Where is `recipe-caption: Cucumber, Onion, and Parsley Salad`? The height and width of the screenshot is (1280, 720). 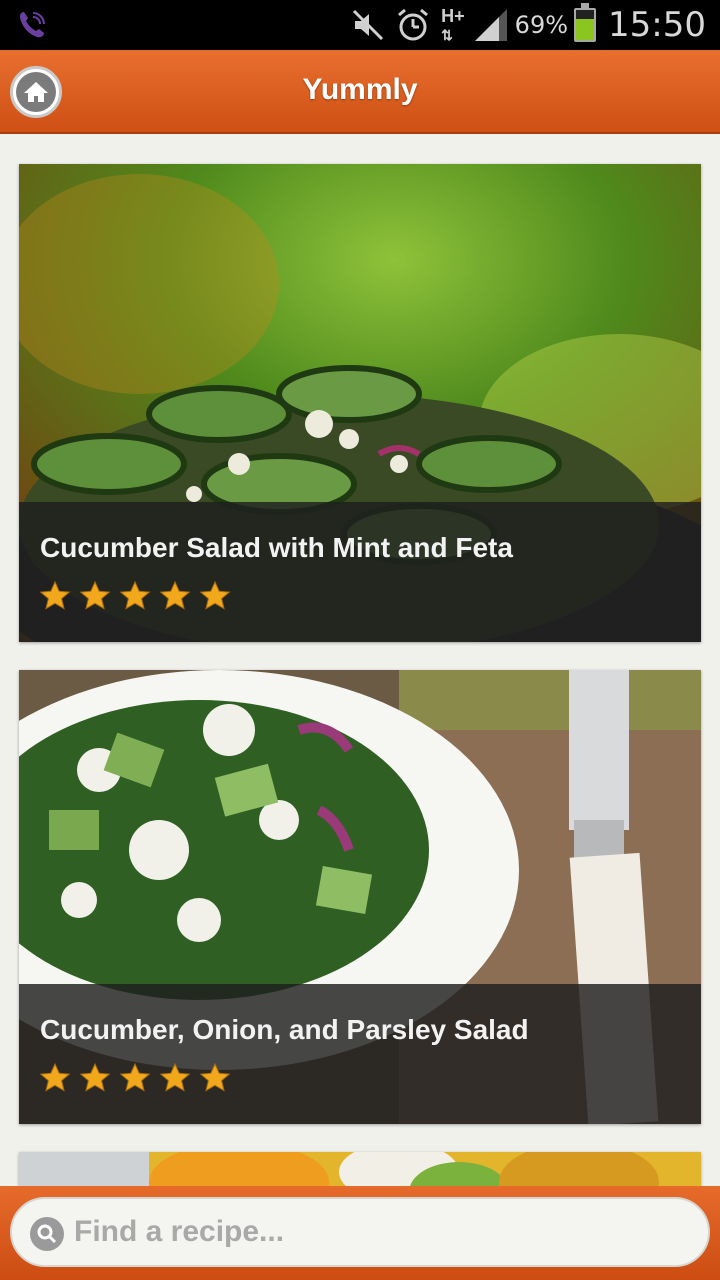
recipe-caption: Cucumber, Onion, and Parsley Salad is located at coordinates (360, 1054).